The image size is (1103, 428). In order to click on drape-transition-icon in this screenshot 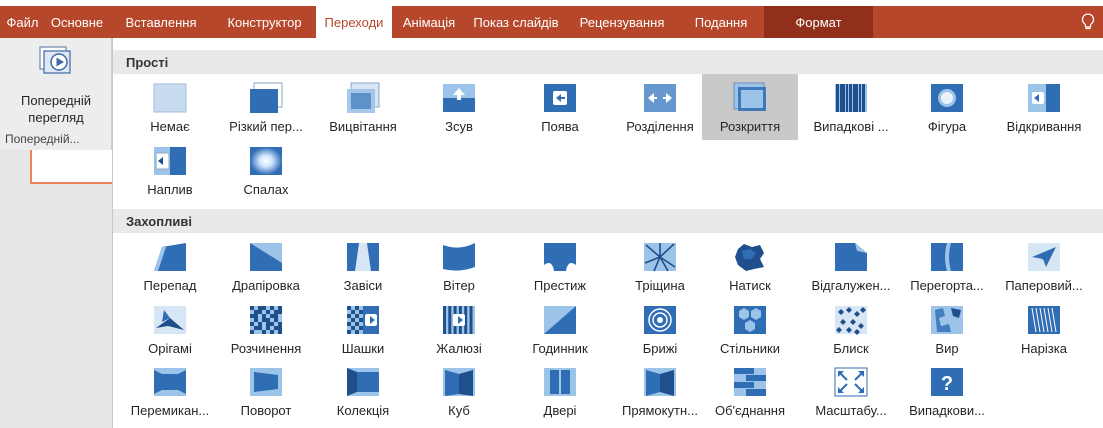, I will do `click(266, 257)`.